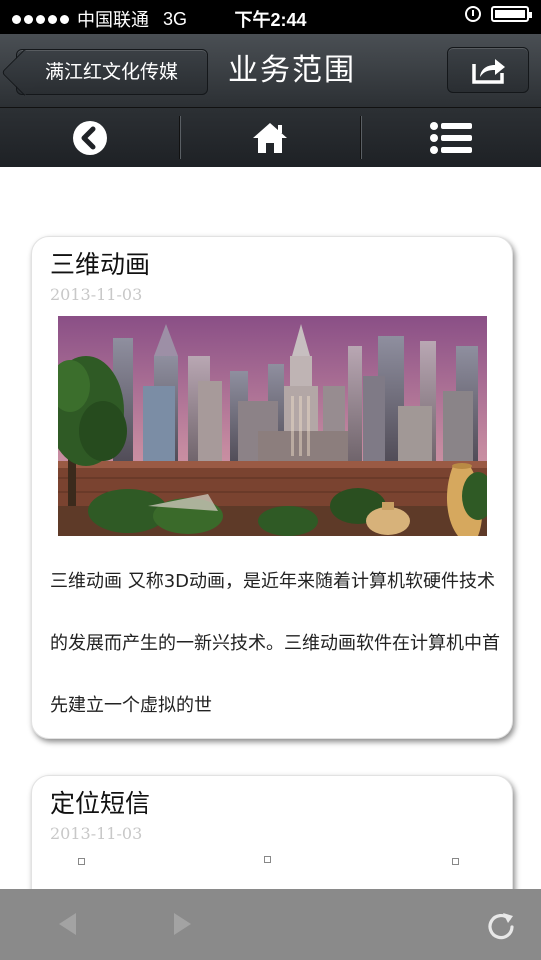 The width and height of the screenshot is (541, 960). Describe the element at coordinates (501, 925) in the screenshot. I see `reload-icon` at that location.